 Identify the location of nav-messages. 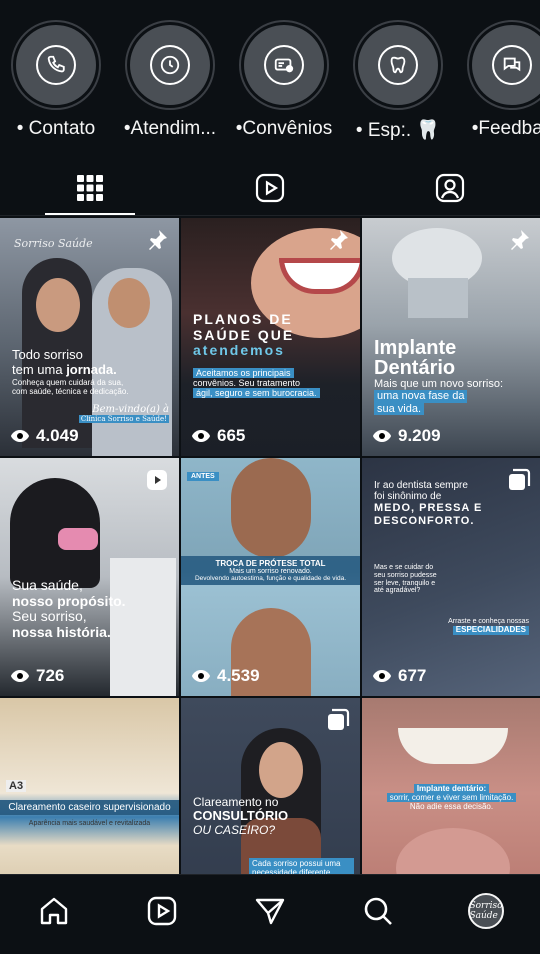
(270, 911).